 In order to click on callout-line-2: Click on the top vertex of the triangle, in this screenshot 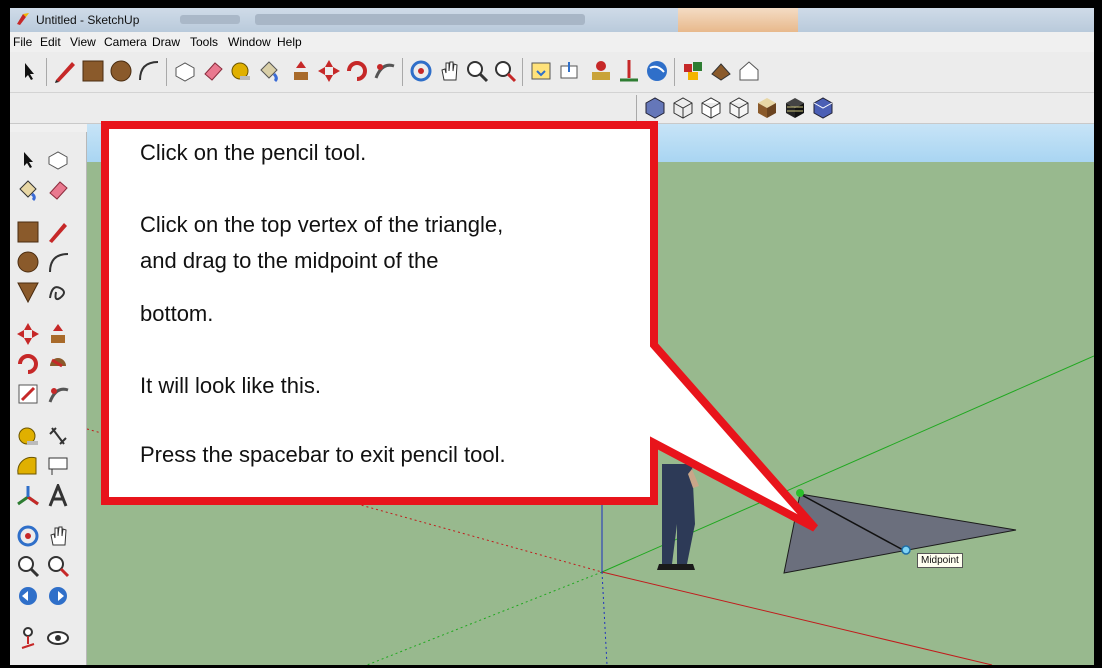, I will do `click(322, 224)`.